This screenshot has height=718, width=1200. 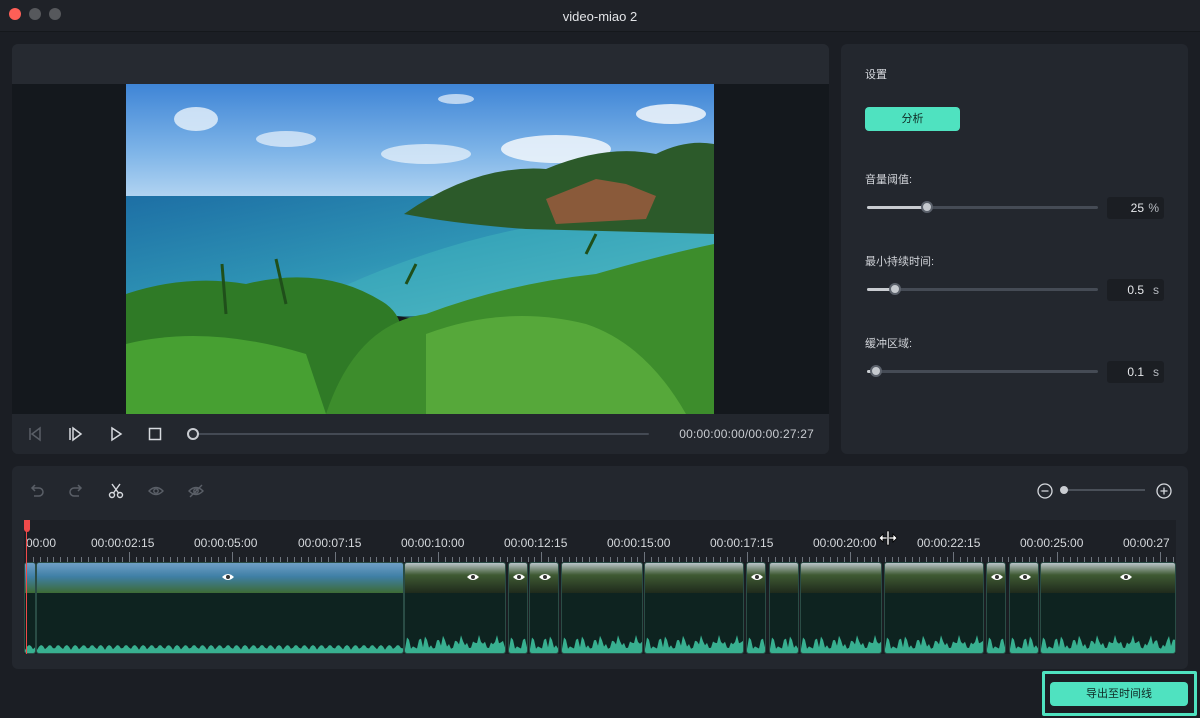 I want to click on settings-title: 设置, so click(x=876, y=75).